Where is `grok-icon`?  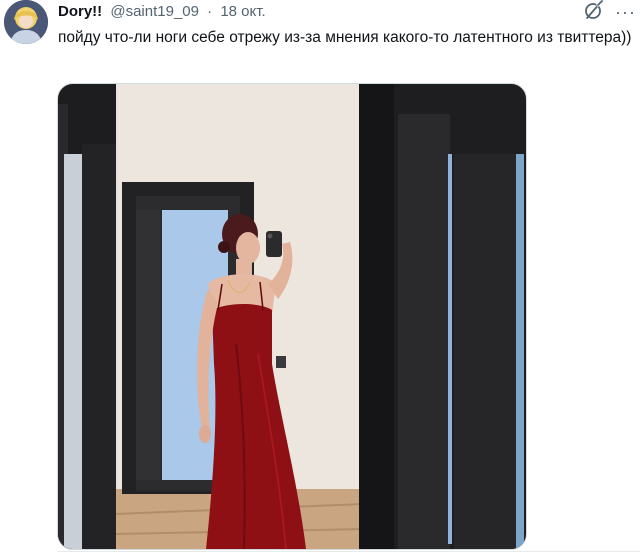 grok-icon is located at coordinates (594, 13).